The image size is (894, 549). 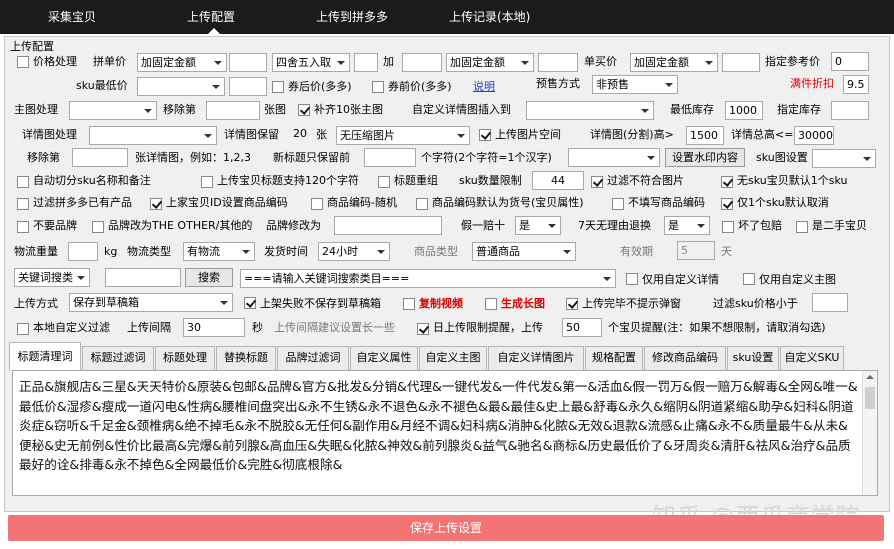 What do you see at coordinates (696, 250) in the screenshot?
I see `valid-input: 5` at bounding box center [696, 250].